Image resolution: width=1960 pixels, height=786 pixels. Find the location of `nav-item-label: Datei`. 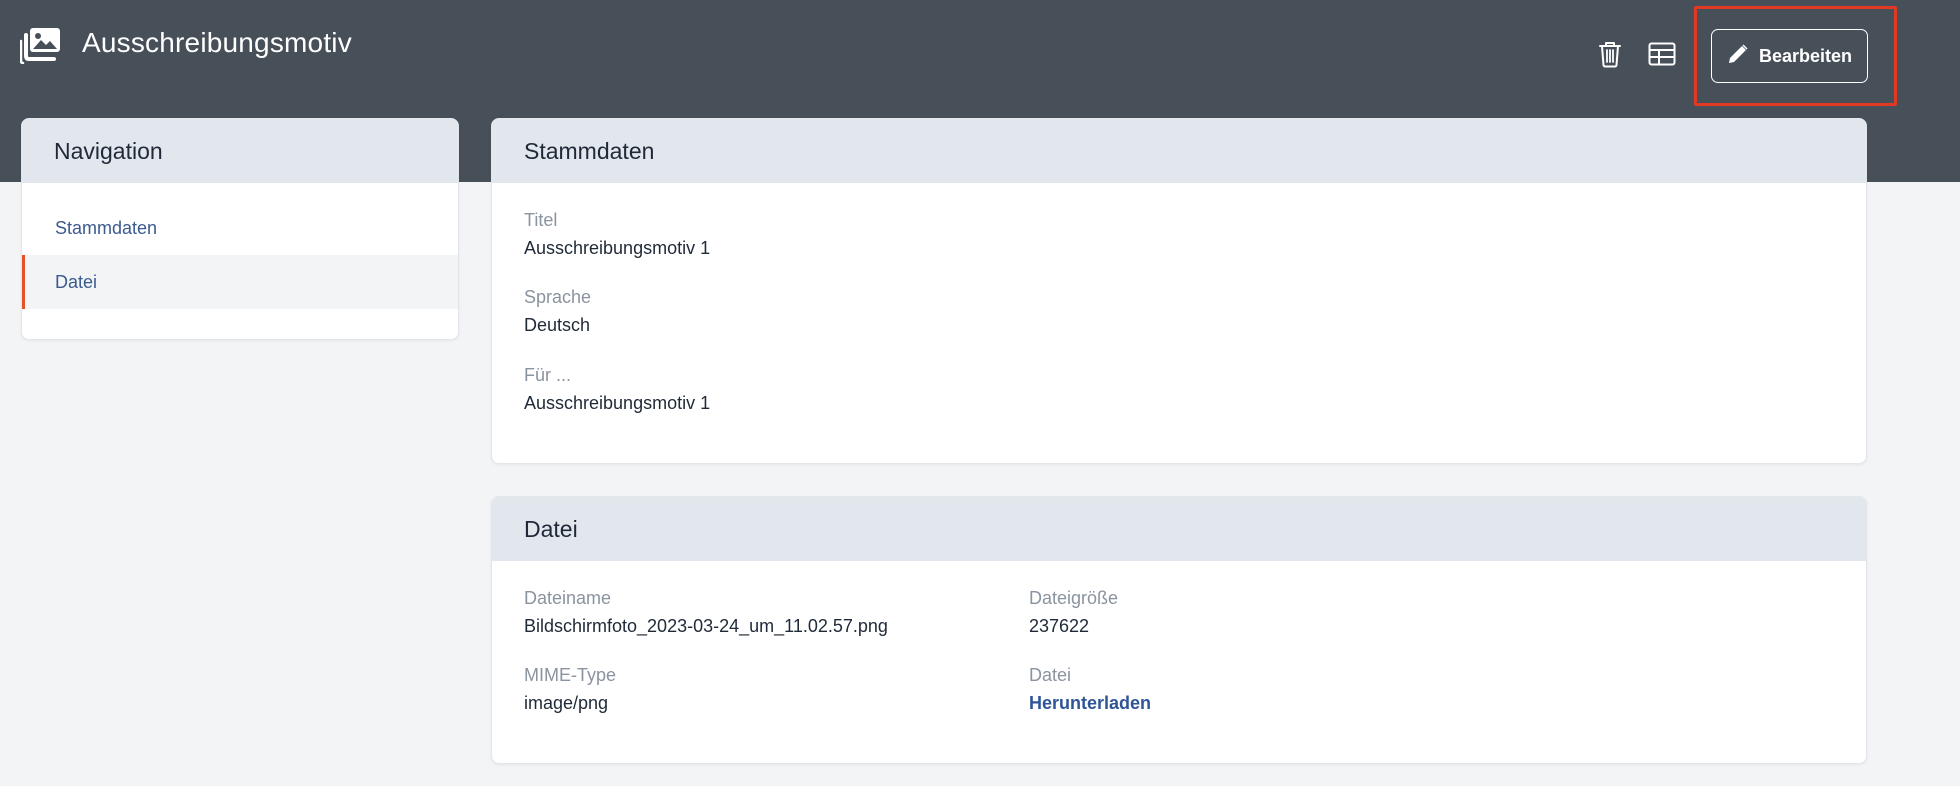

nav-item-label: Datei is located at coordinates (76, 281).